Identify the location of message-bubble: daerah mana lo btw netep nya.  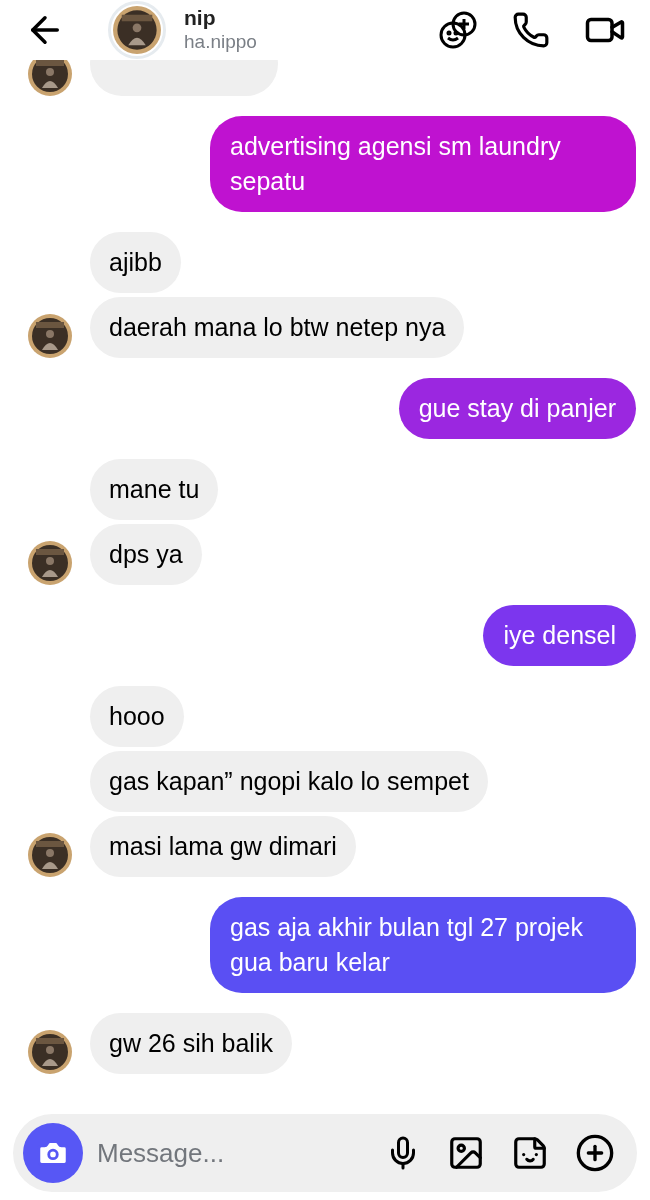
(277, 327).